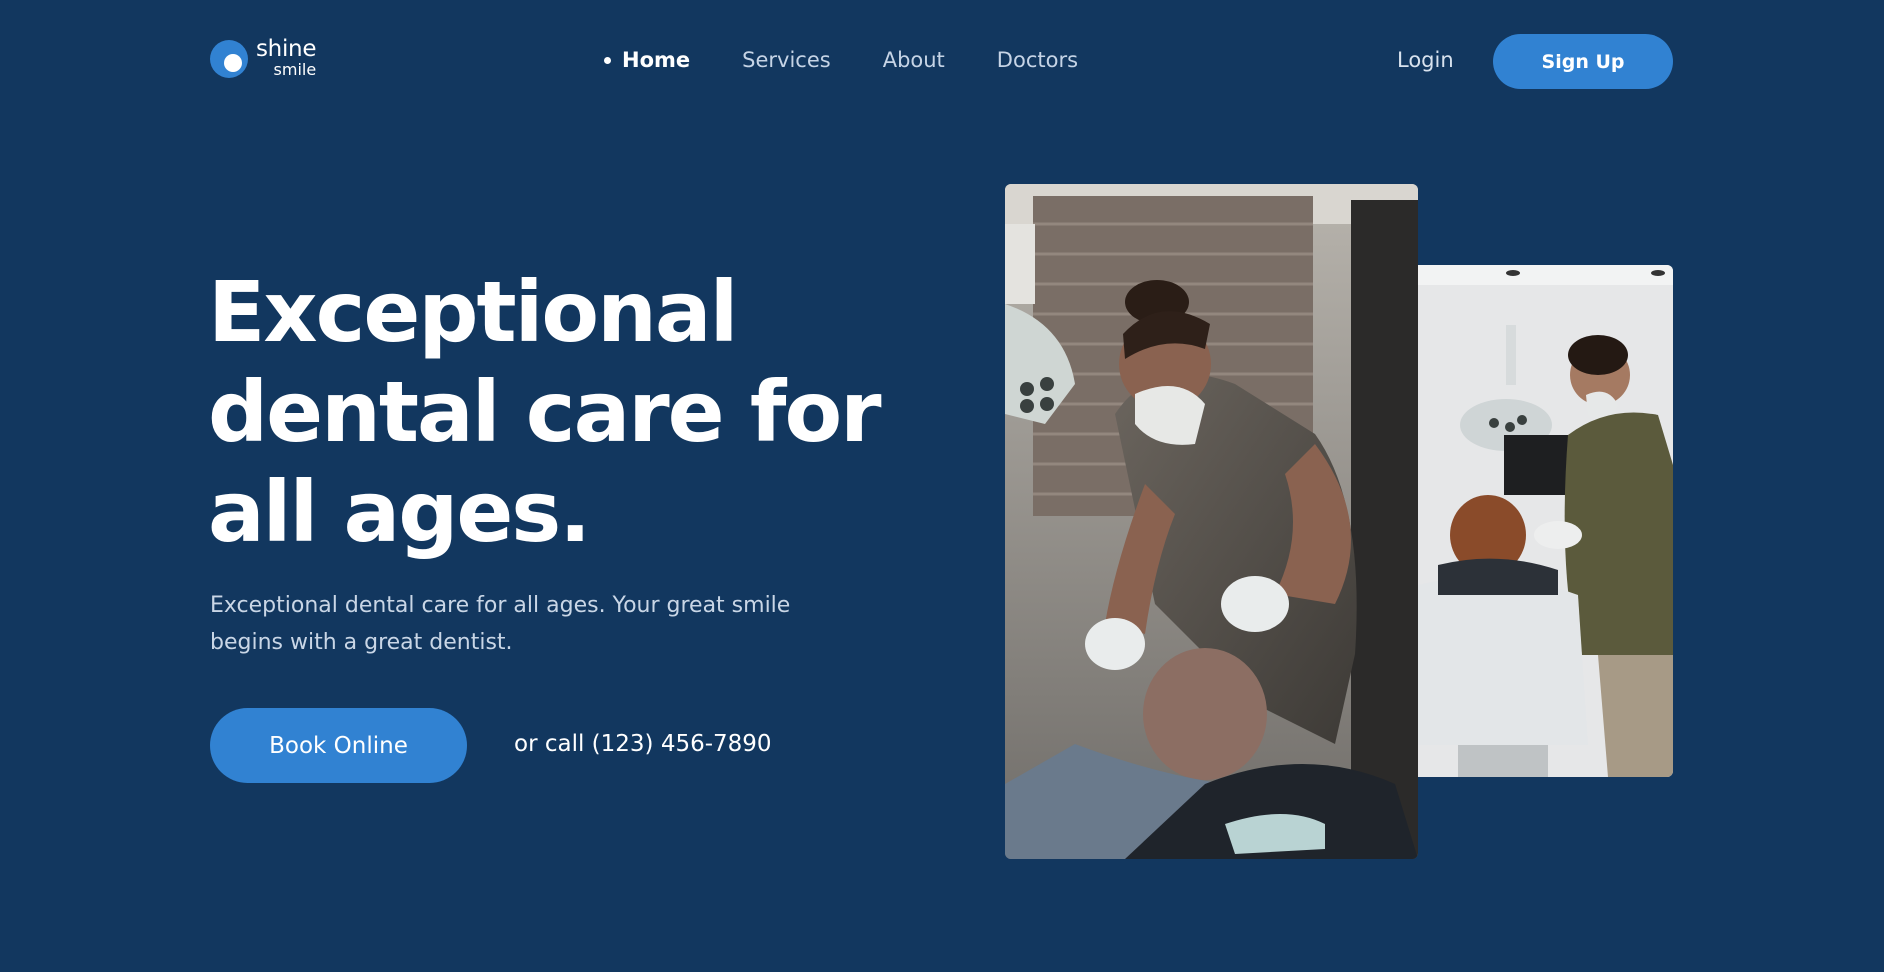  I want to click on nav-item-about: About, so click(914, 60).